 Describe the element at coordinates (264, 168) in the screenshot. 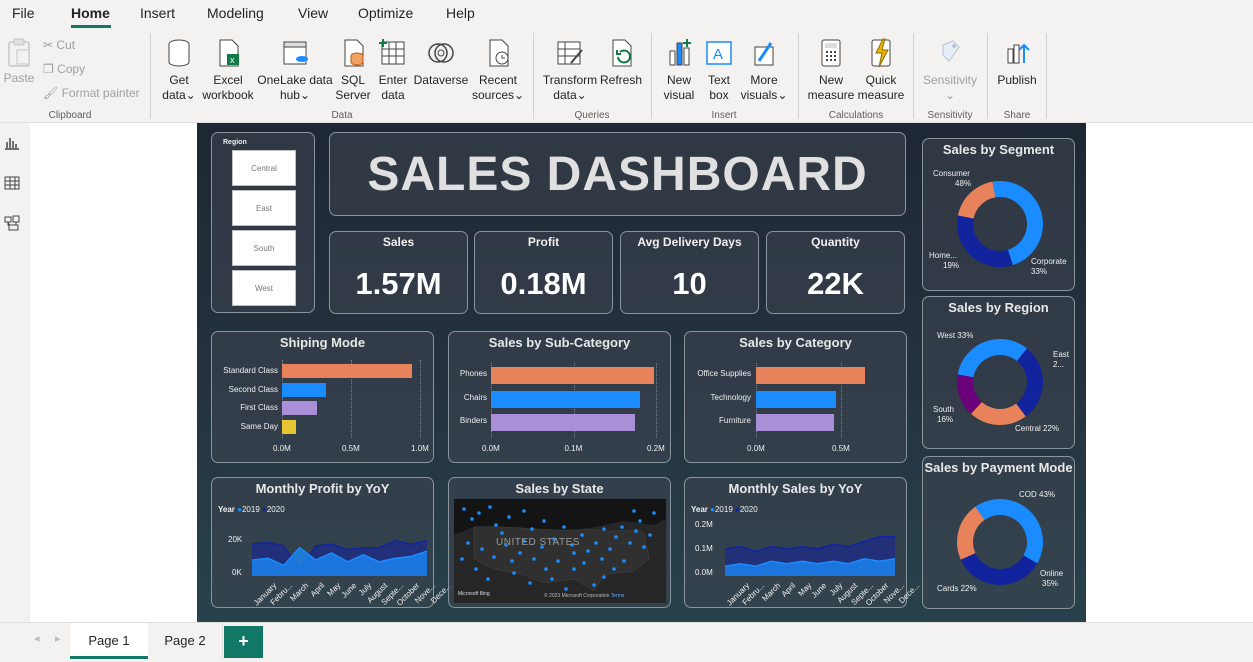

I see `slicer-item-central: Central` at that location.